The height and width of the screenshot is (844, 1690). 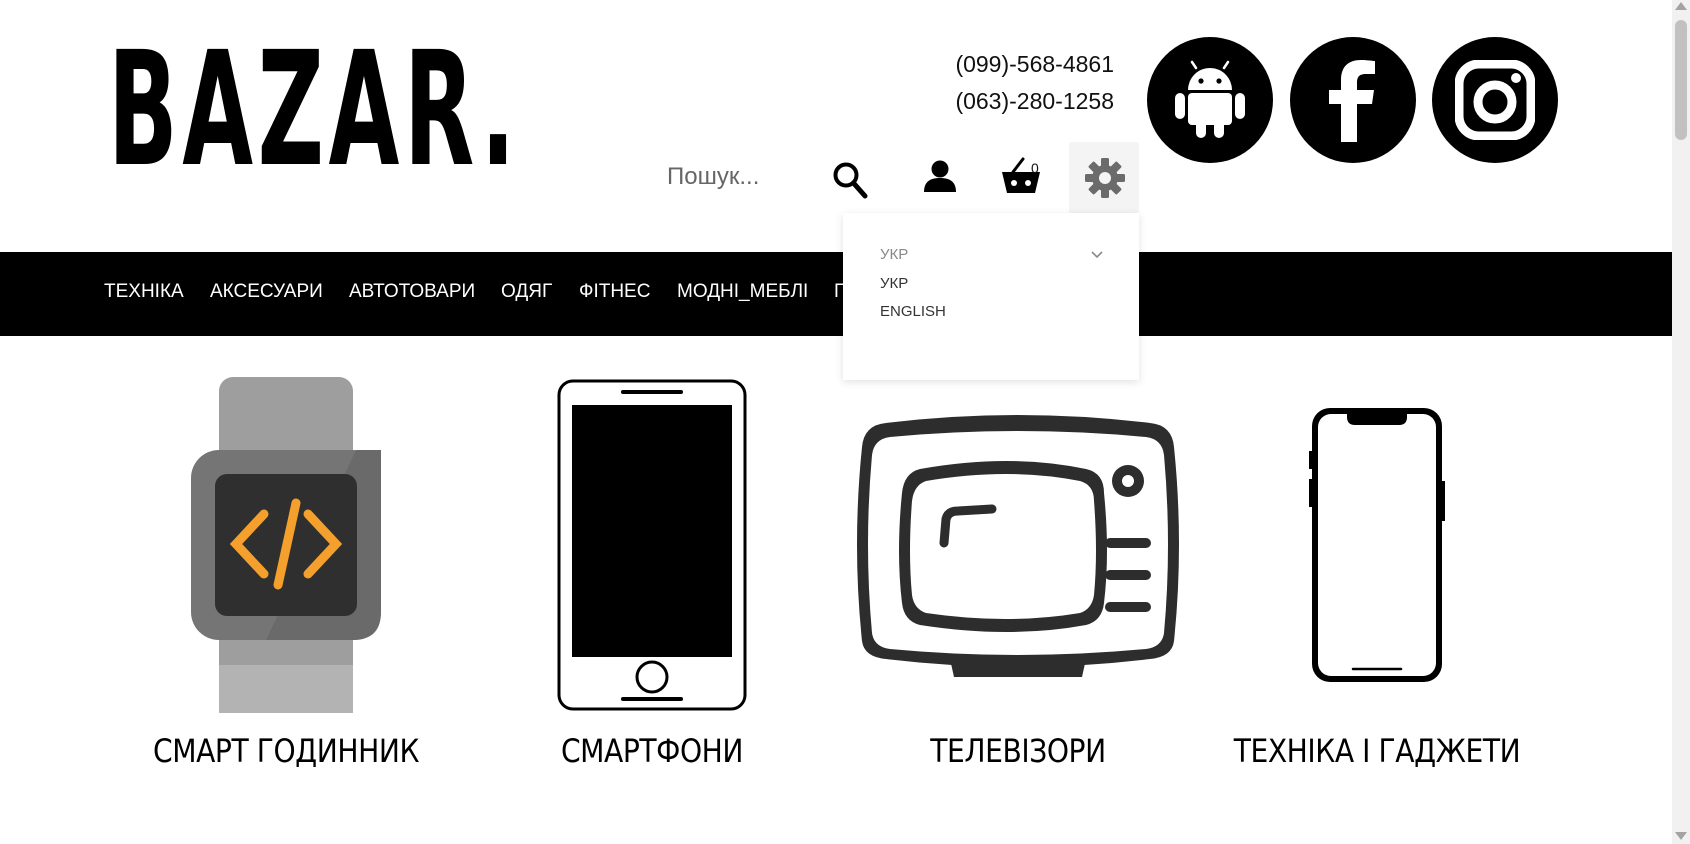 What do you see at coordinates (894, 283) in the screenshot?
I see `language-option-ukr: УКР` at bounding box center [894, 283].